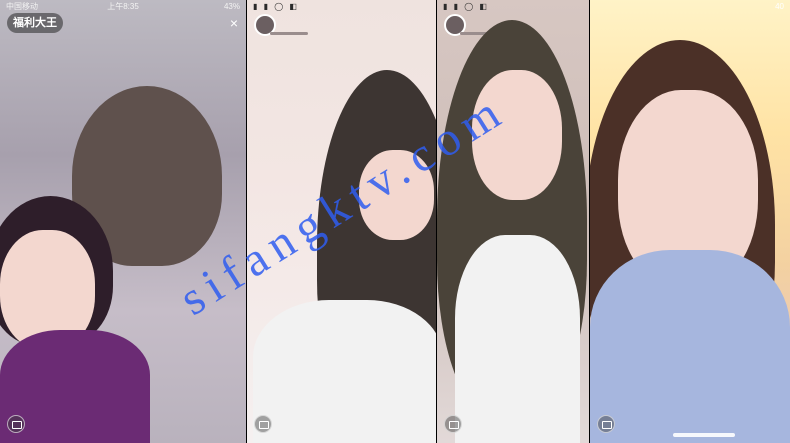  What do you see at coordinates (779, 6) in the screenshot?
I see `status-battery: 40` at bounding box center [779, 6].